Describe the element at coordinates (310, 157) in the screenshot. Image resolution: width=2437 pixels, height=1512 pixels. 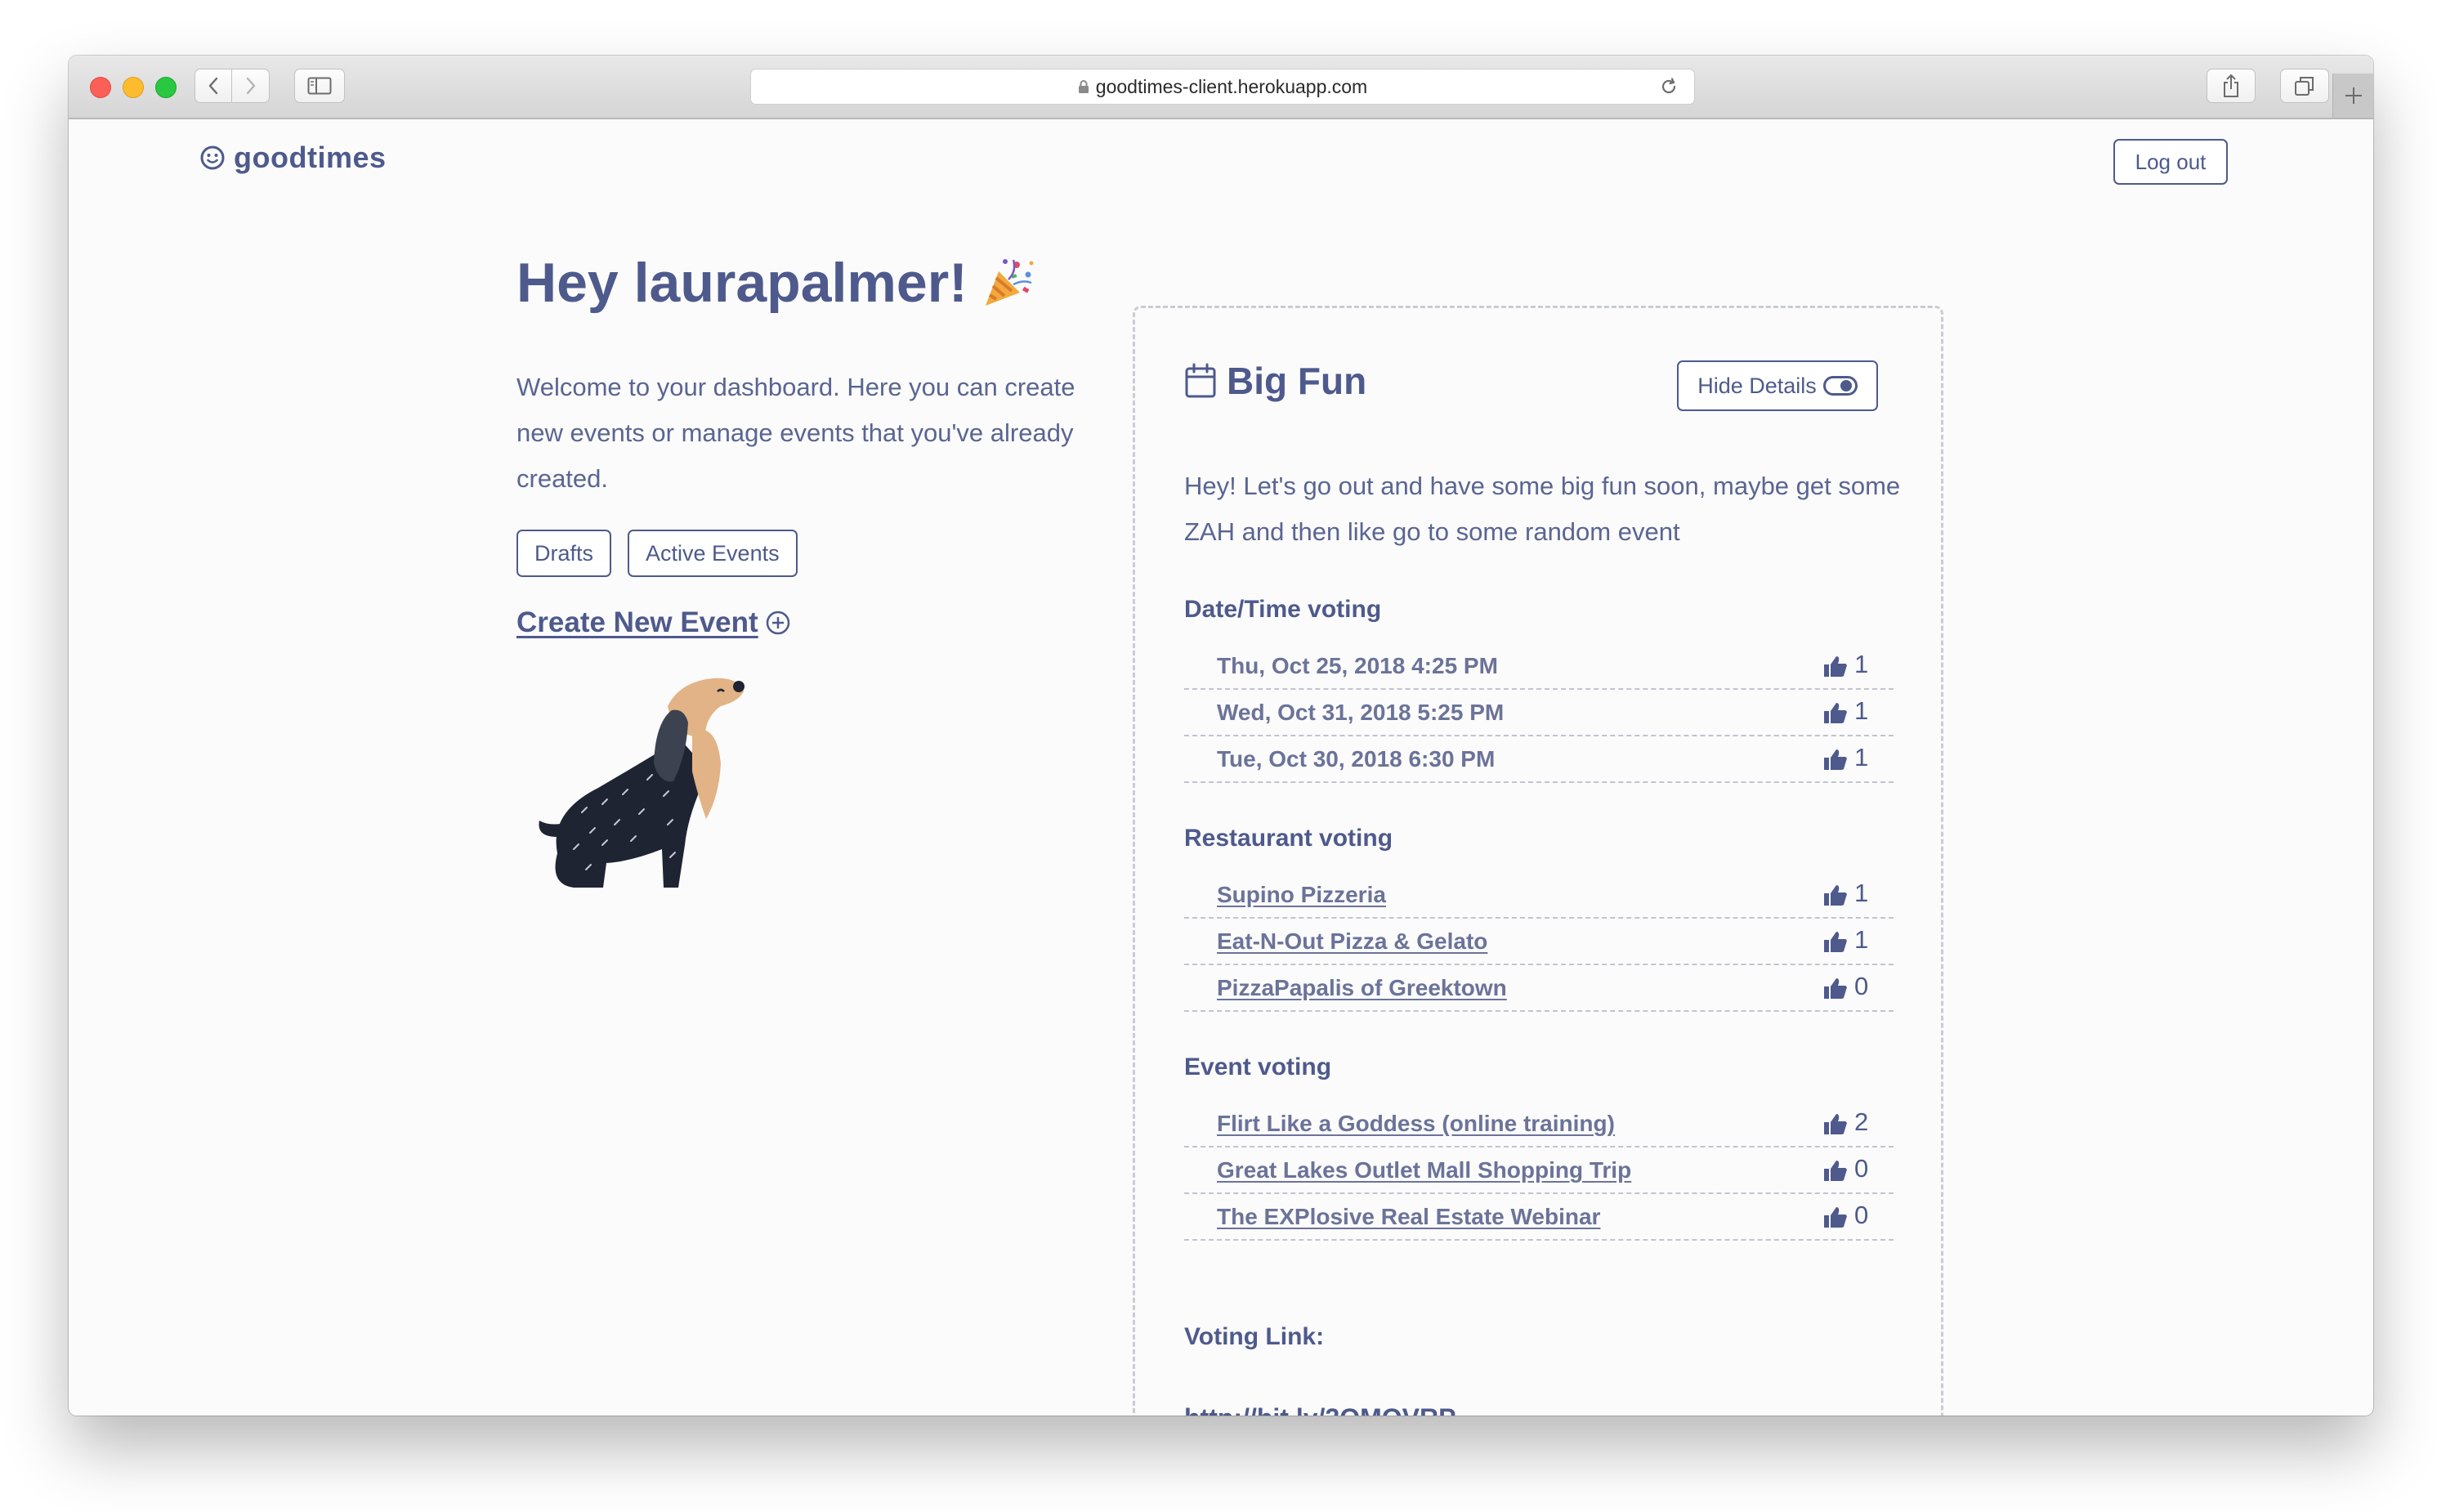
I see `brand-name: goodtimes` at that location.